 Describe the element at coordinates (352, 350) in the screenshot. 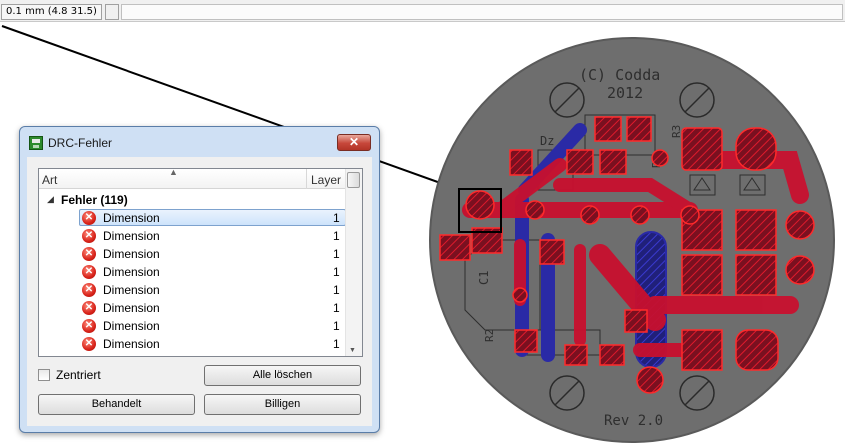

I see `scroll-down-icon: ▼` at that location.